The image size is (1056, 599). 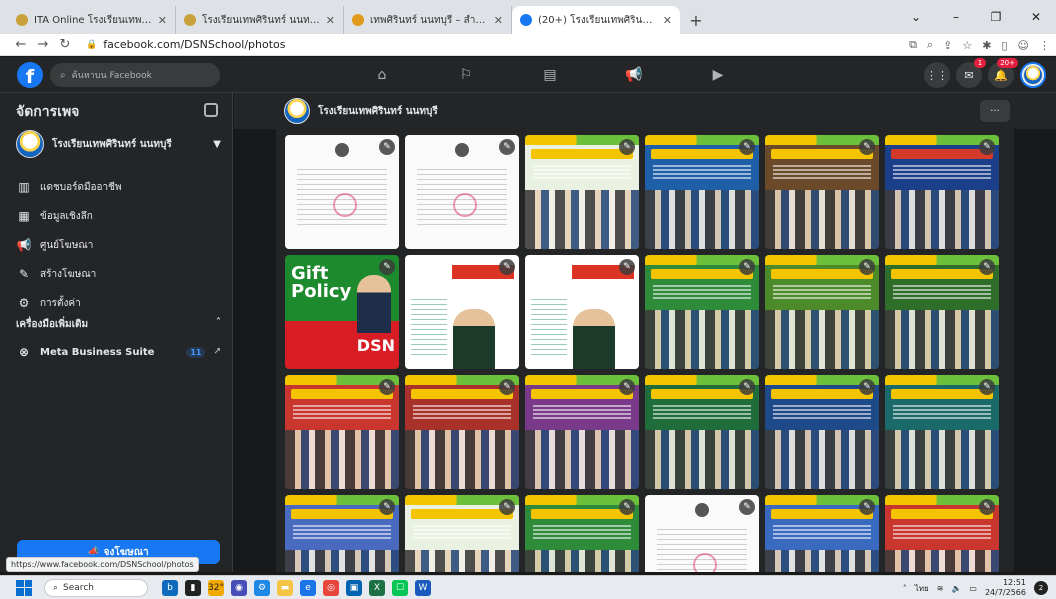 What do you see at coordinates (930, 45) in the screenshot?
I see `zoom-icon: ⌕` at bounding box center [930, 45].